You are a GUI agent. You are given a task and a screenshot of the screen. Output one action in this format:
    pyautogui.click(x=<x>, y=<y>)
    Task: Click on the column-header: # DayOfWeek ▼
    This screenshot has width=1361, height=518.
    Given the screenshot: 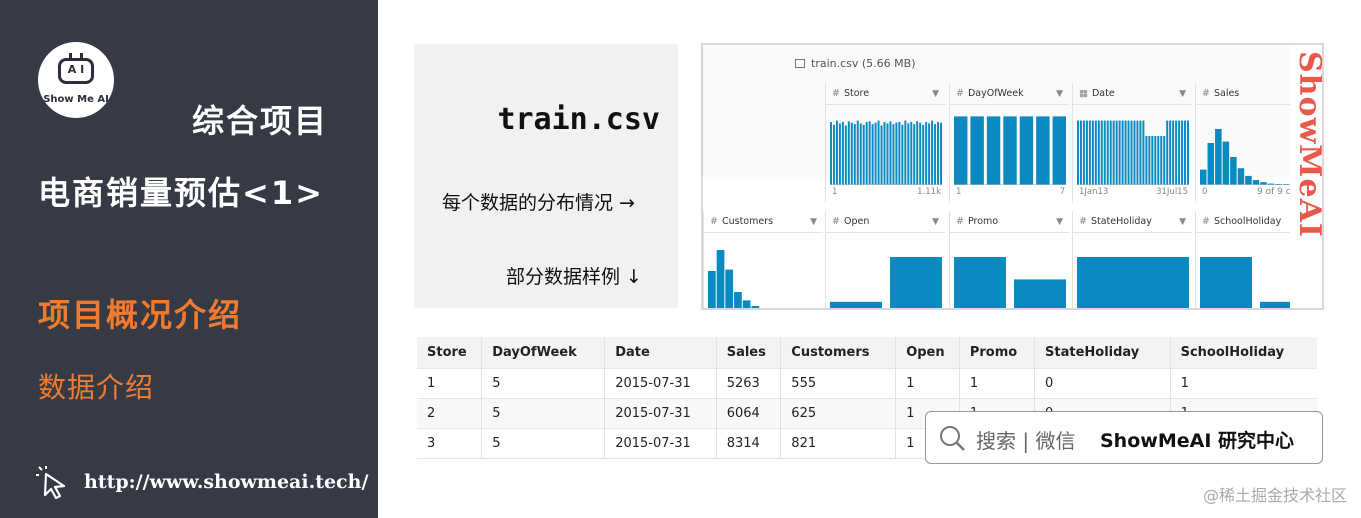 What is the action you would take?
    pyautogui.click(x=1009, y=94)
    